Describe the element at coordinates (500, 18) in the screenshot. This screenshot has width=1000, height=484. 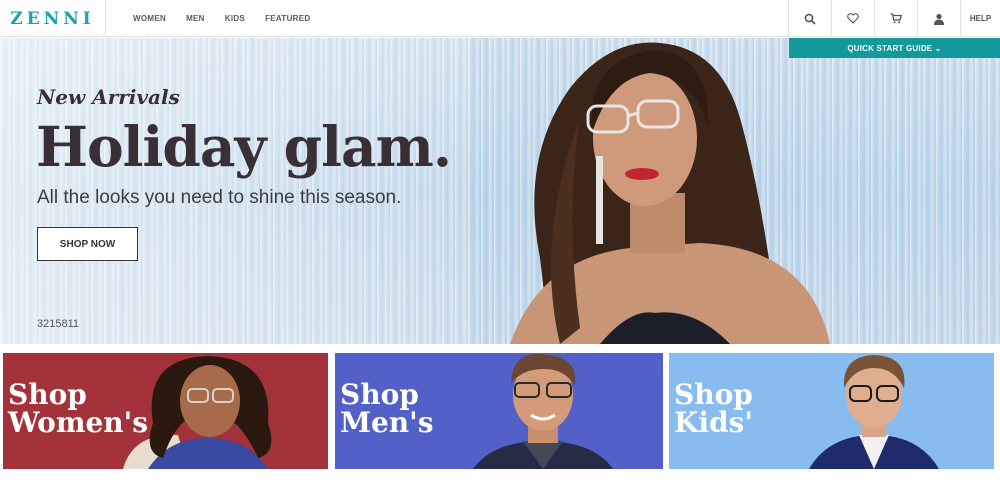
I see `site-header: ZENNI WOMEN MEN KIDS FEATURED HELP` at that location.